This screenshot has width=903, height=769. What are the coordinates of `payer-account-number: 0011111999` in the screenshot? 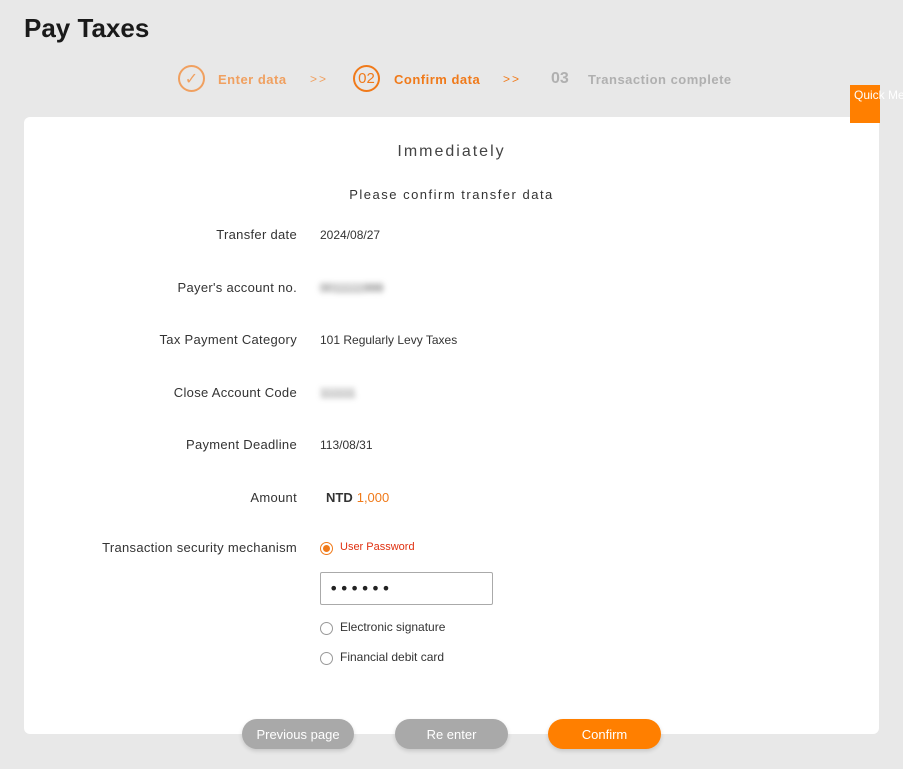 It's located at (352, 288).